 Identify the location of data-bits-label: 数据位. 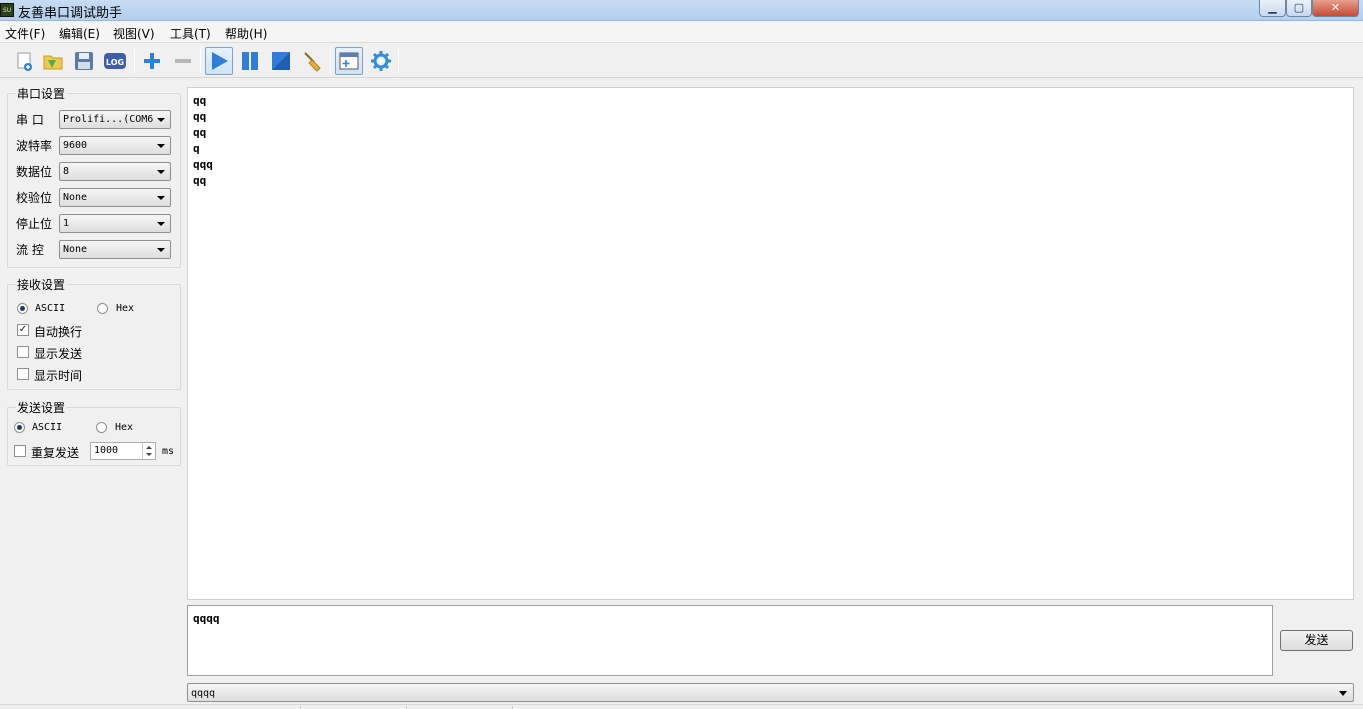
(34, 172).